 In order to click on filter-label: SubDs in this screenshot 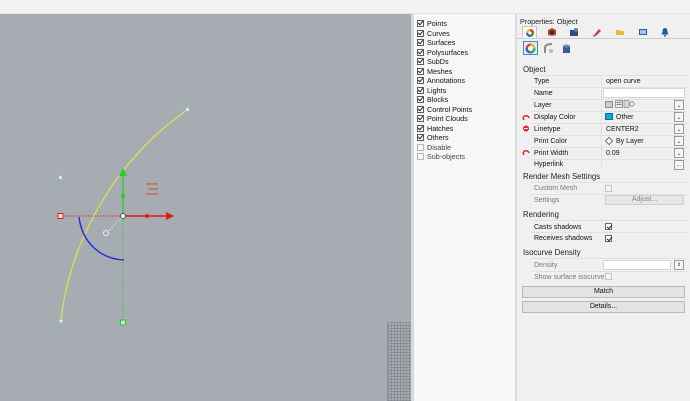, I will do `click(438, 62)`.